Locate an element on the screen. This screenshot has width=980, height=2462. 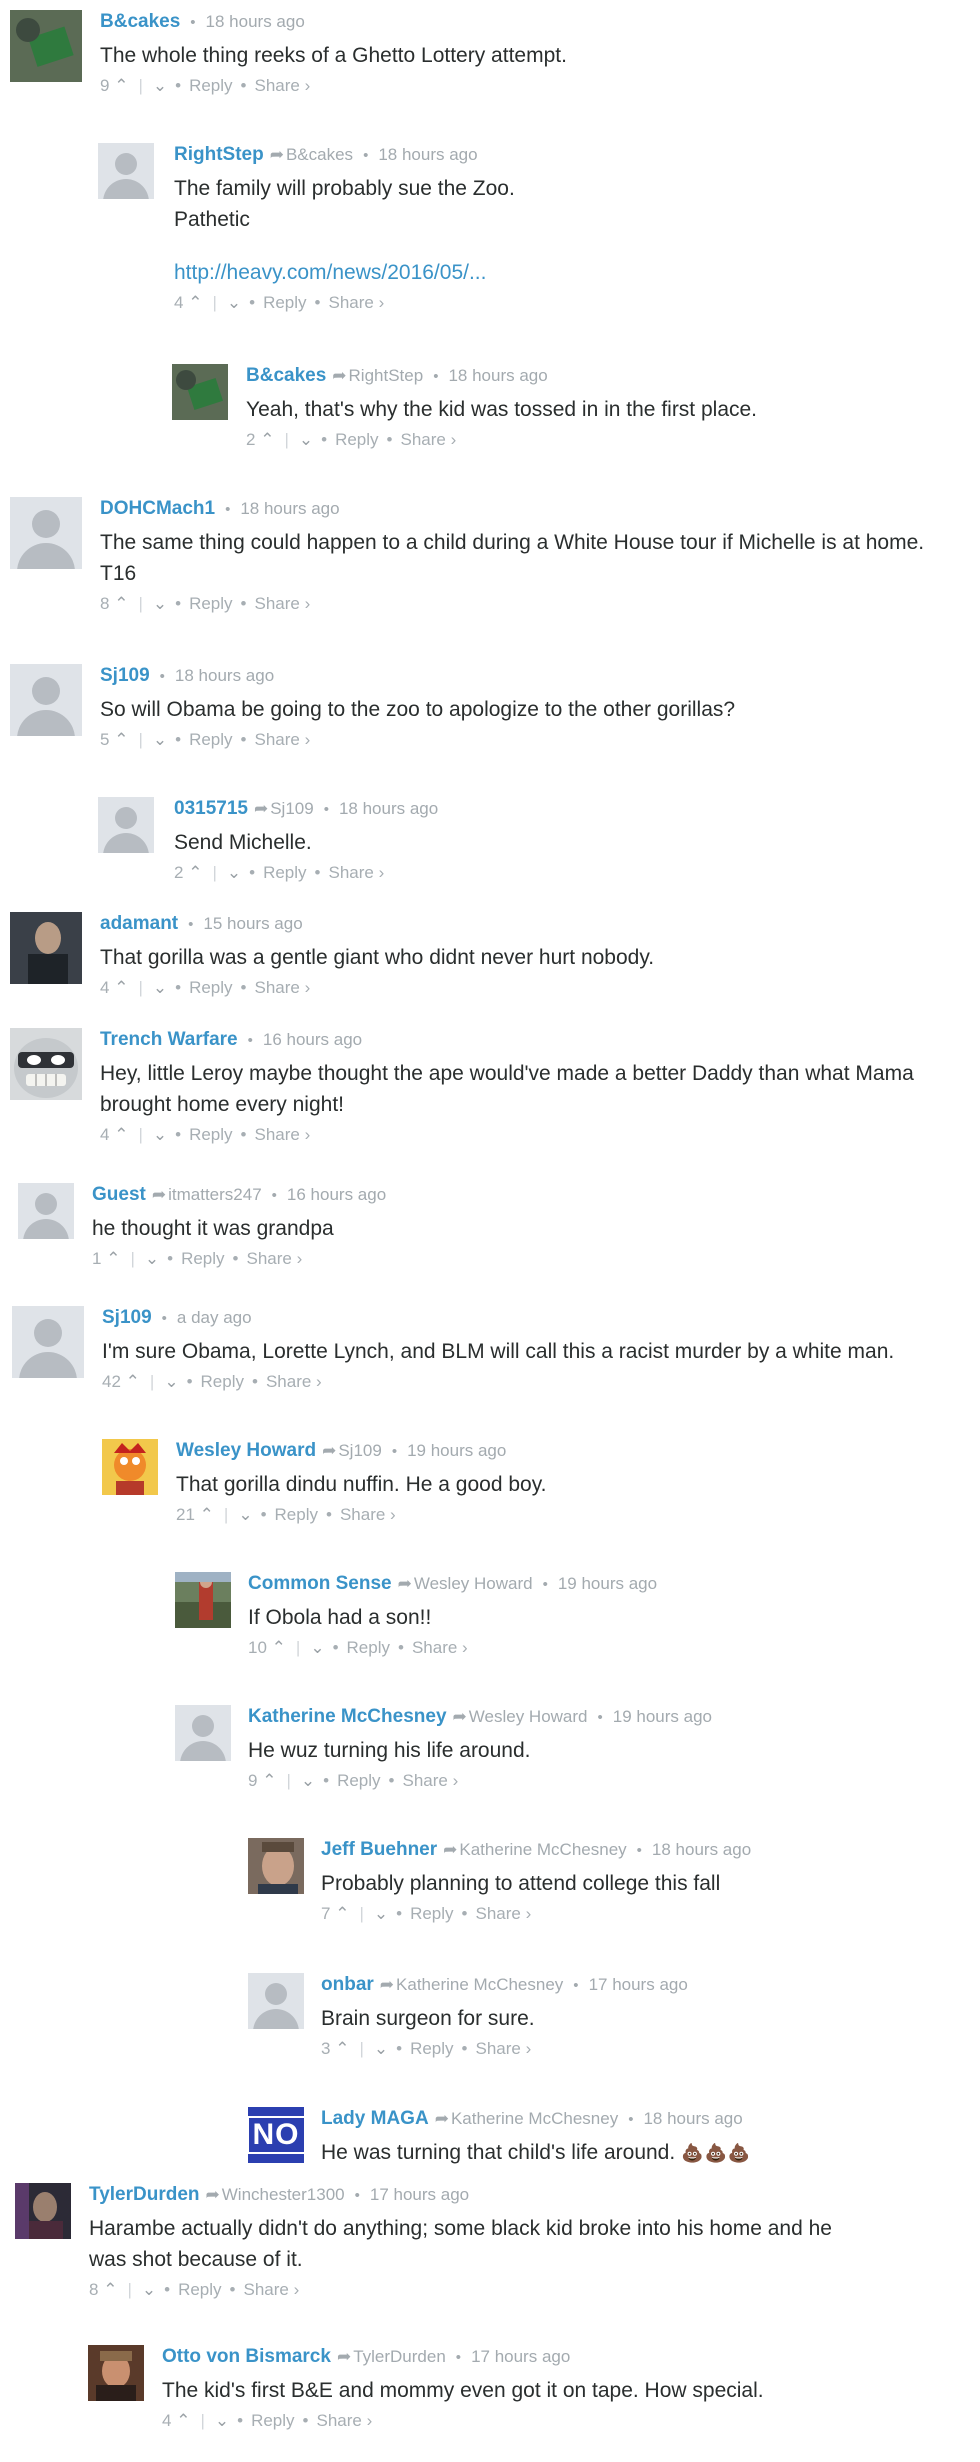
parent-author-link: RightStep is located at coordinates (386, 375).